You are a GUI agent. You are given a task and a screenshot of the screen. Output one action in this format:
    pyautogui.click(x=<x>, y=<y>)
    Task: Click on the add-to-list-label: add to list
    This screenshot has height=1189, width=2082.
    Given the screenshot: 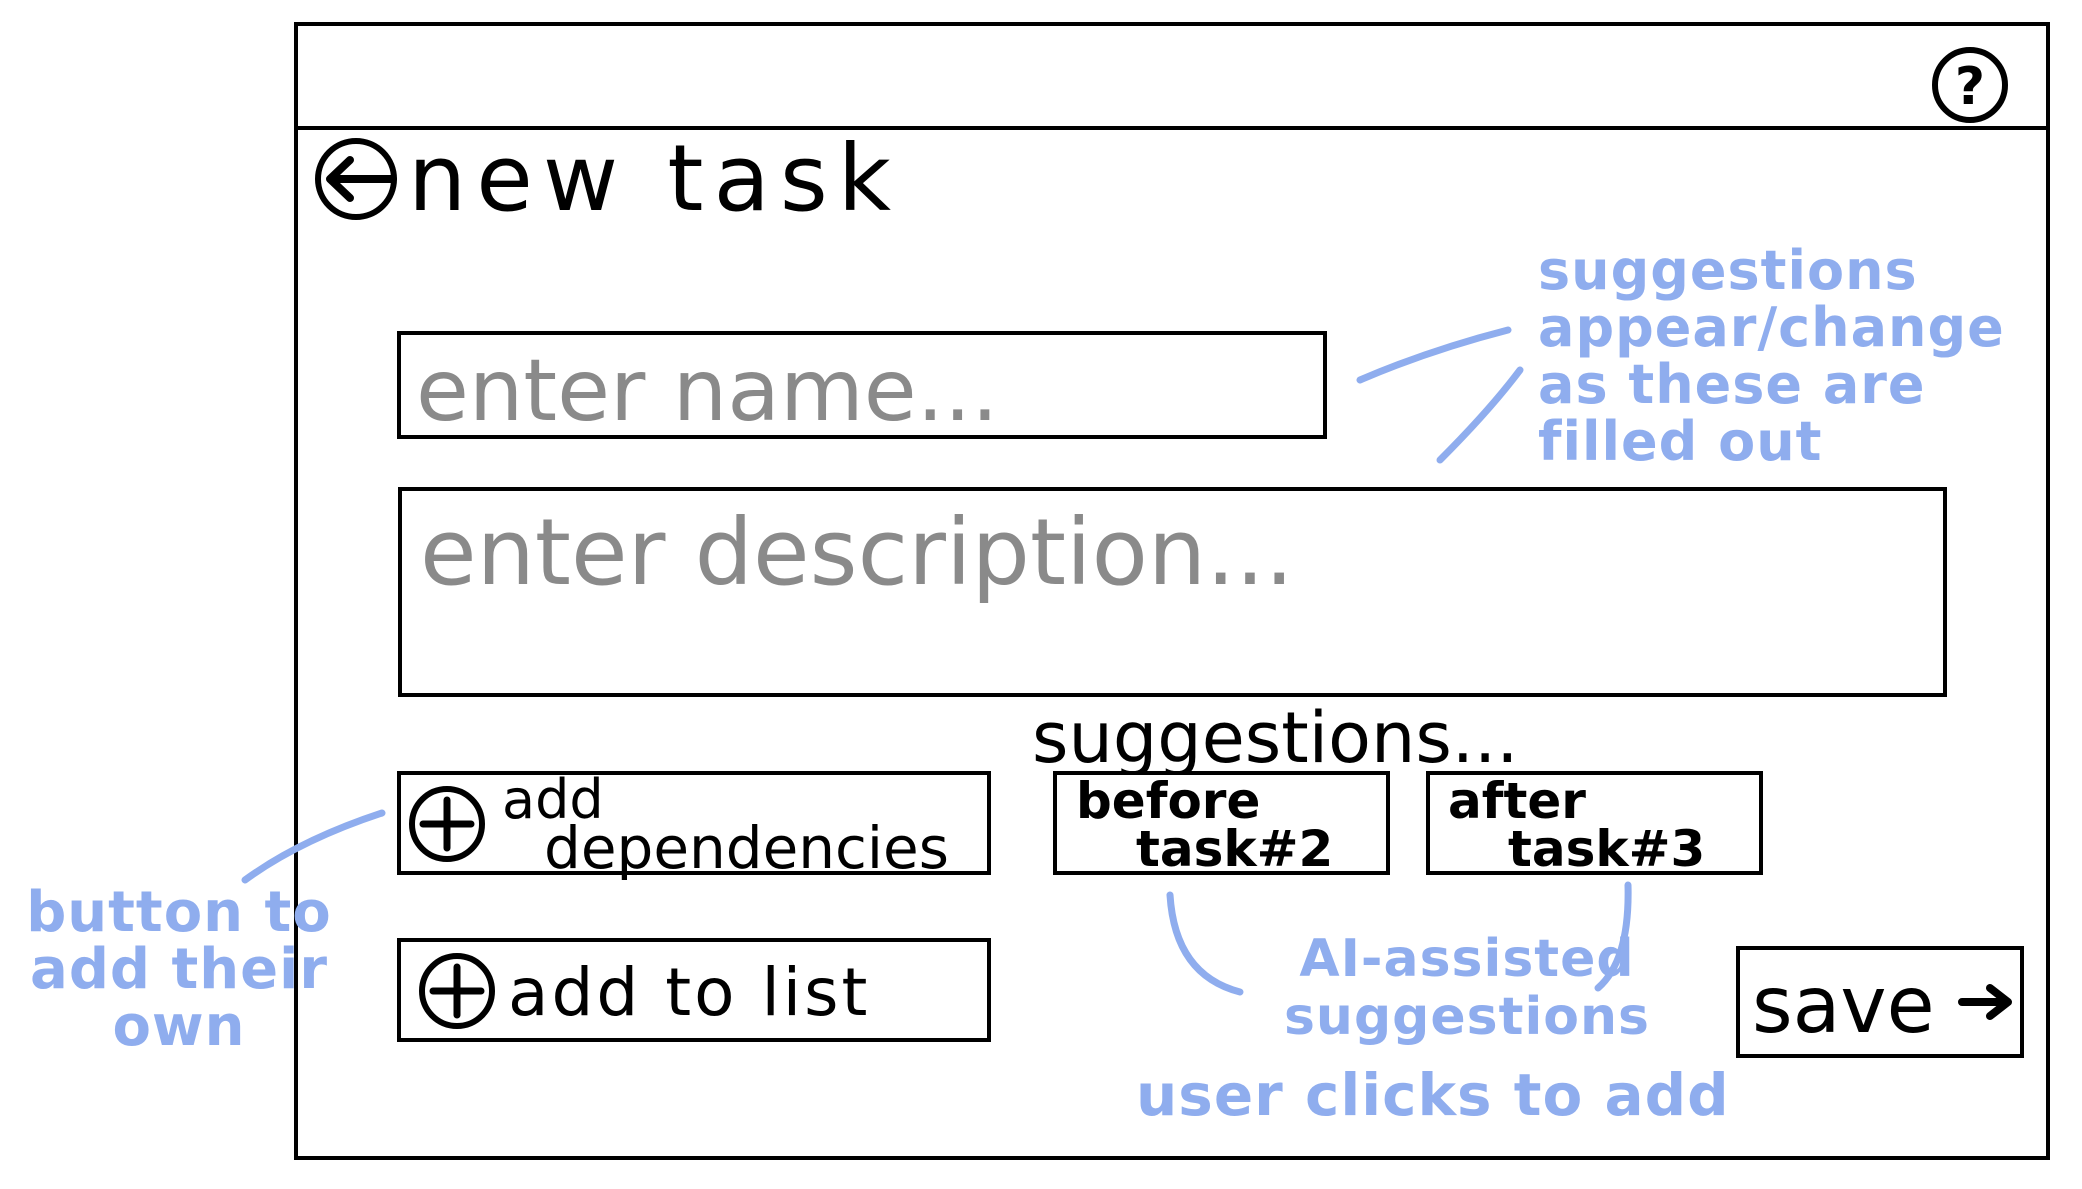 What is the action you would take?
    pyautogui.click(x=689, y=992)
    